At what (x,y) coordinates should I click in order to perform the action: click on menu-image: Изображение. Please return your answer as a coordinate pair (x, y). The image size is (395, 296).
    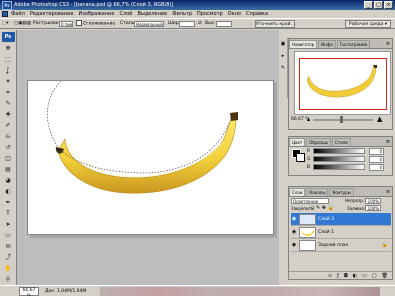
    Looking at the image, I should click on (96, 14).